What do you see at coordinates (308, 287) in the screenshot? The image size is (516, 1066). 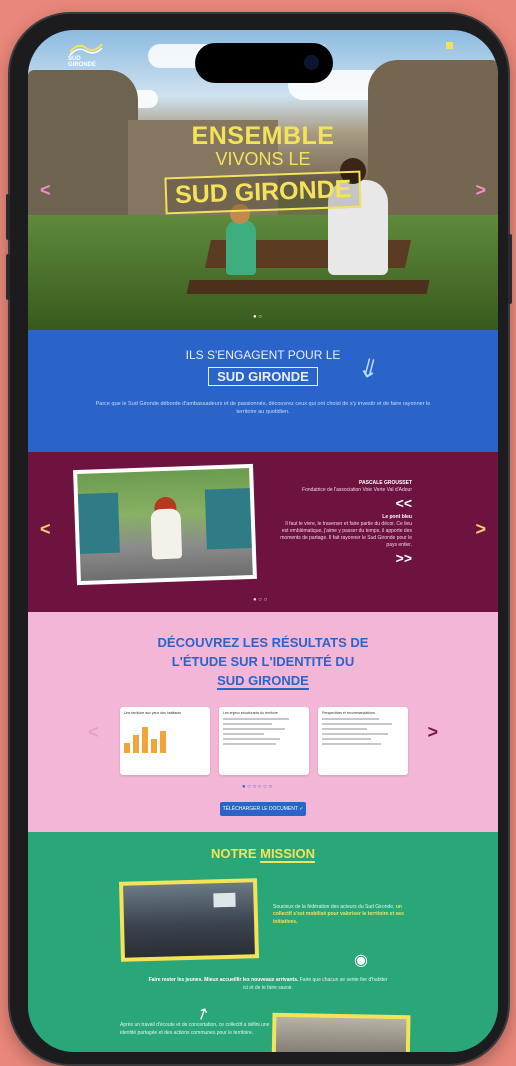 I see `picnic-bench` at bounding box center [308, 287].